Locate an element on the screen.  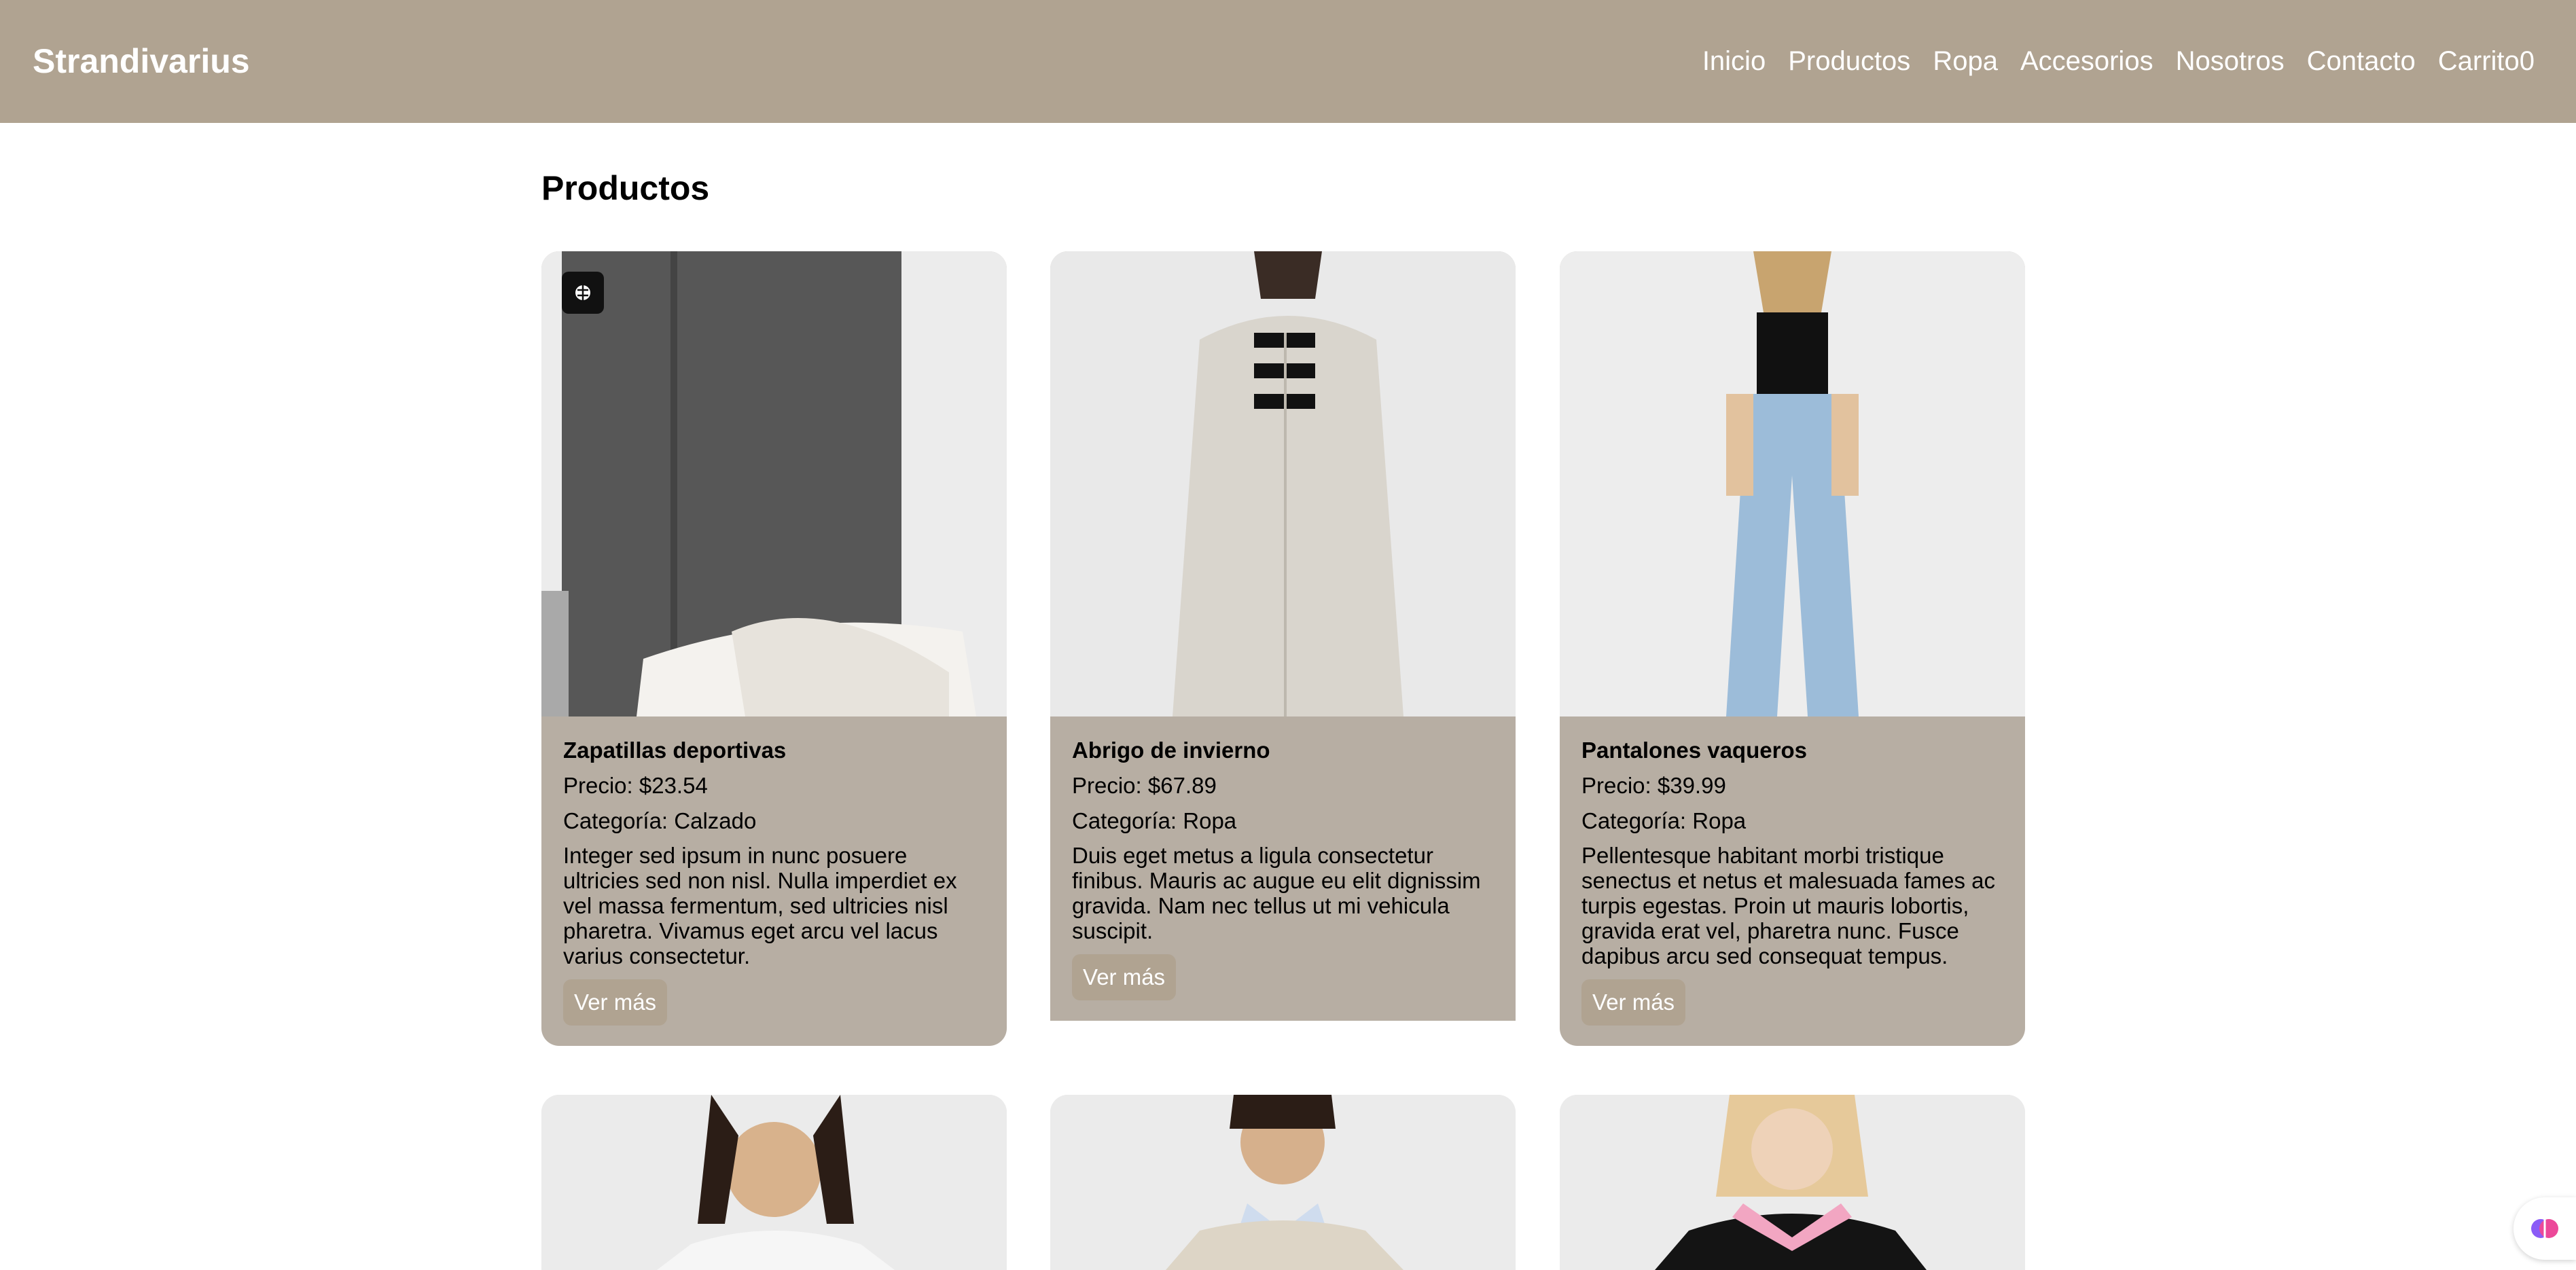
product-image-jeans is located at coordinates (1792, 484).